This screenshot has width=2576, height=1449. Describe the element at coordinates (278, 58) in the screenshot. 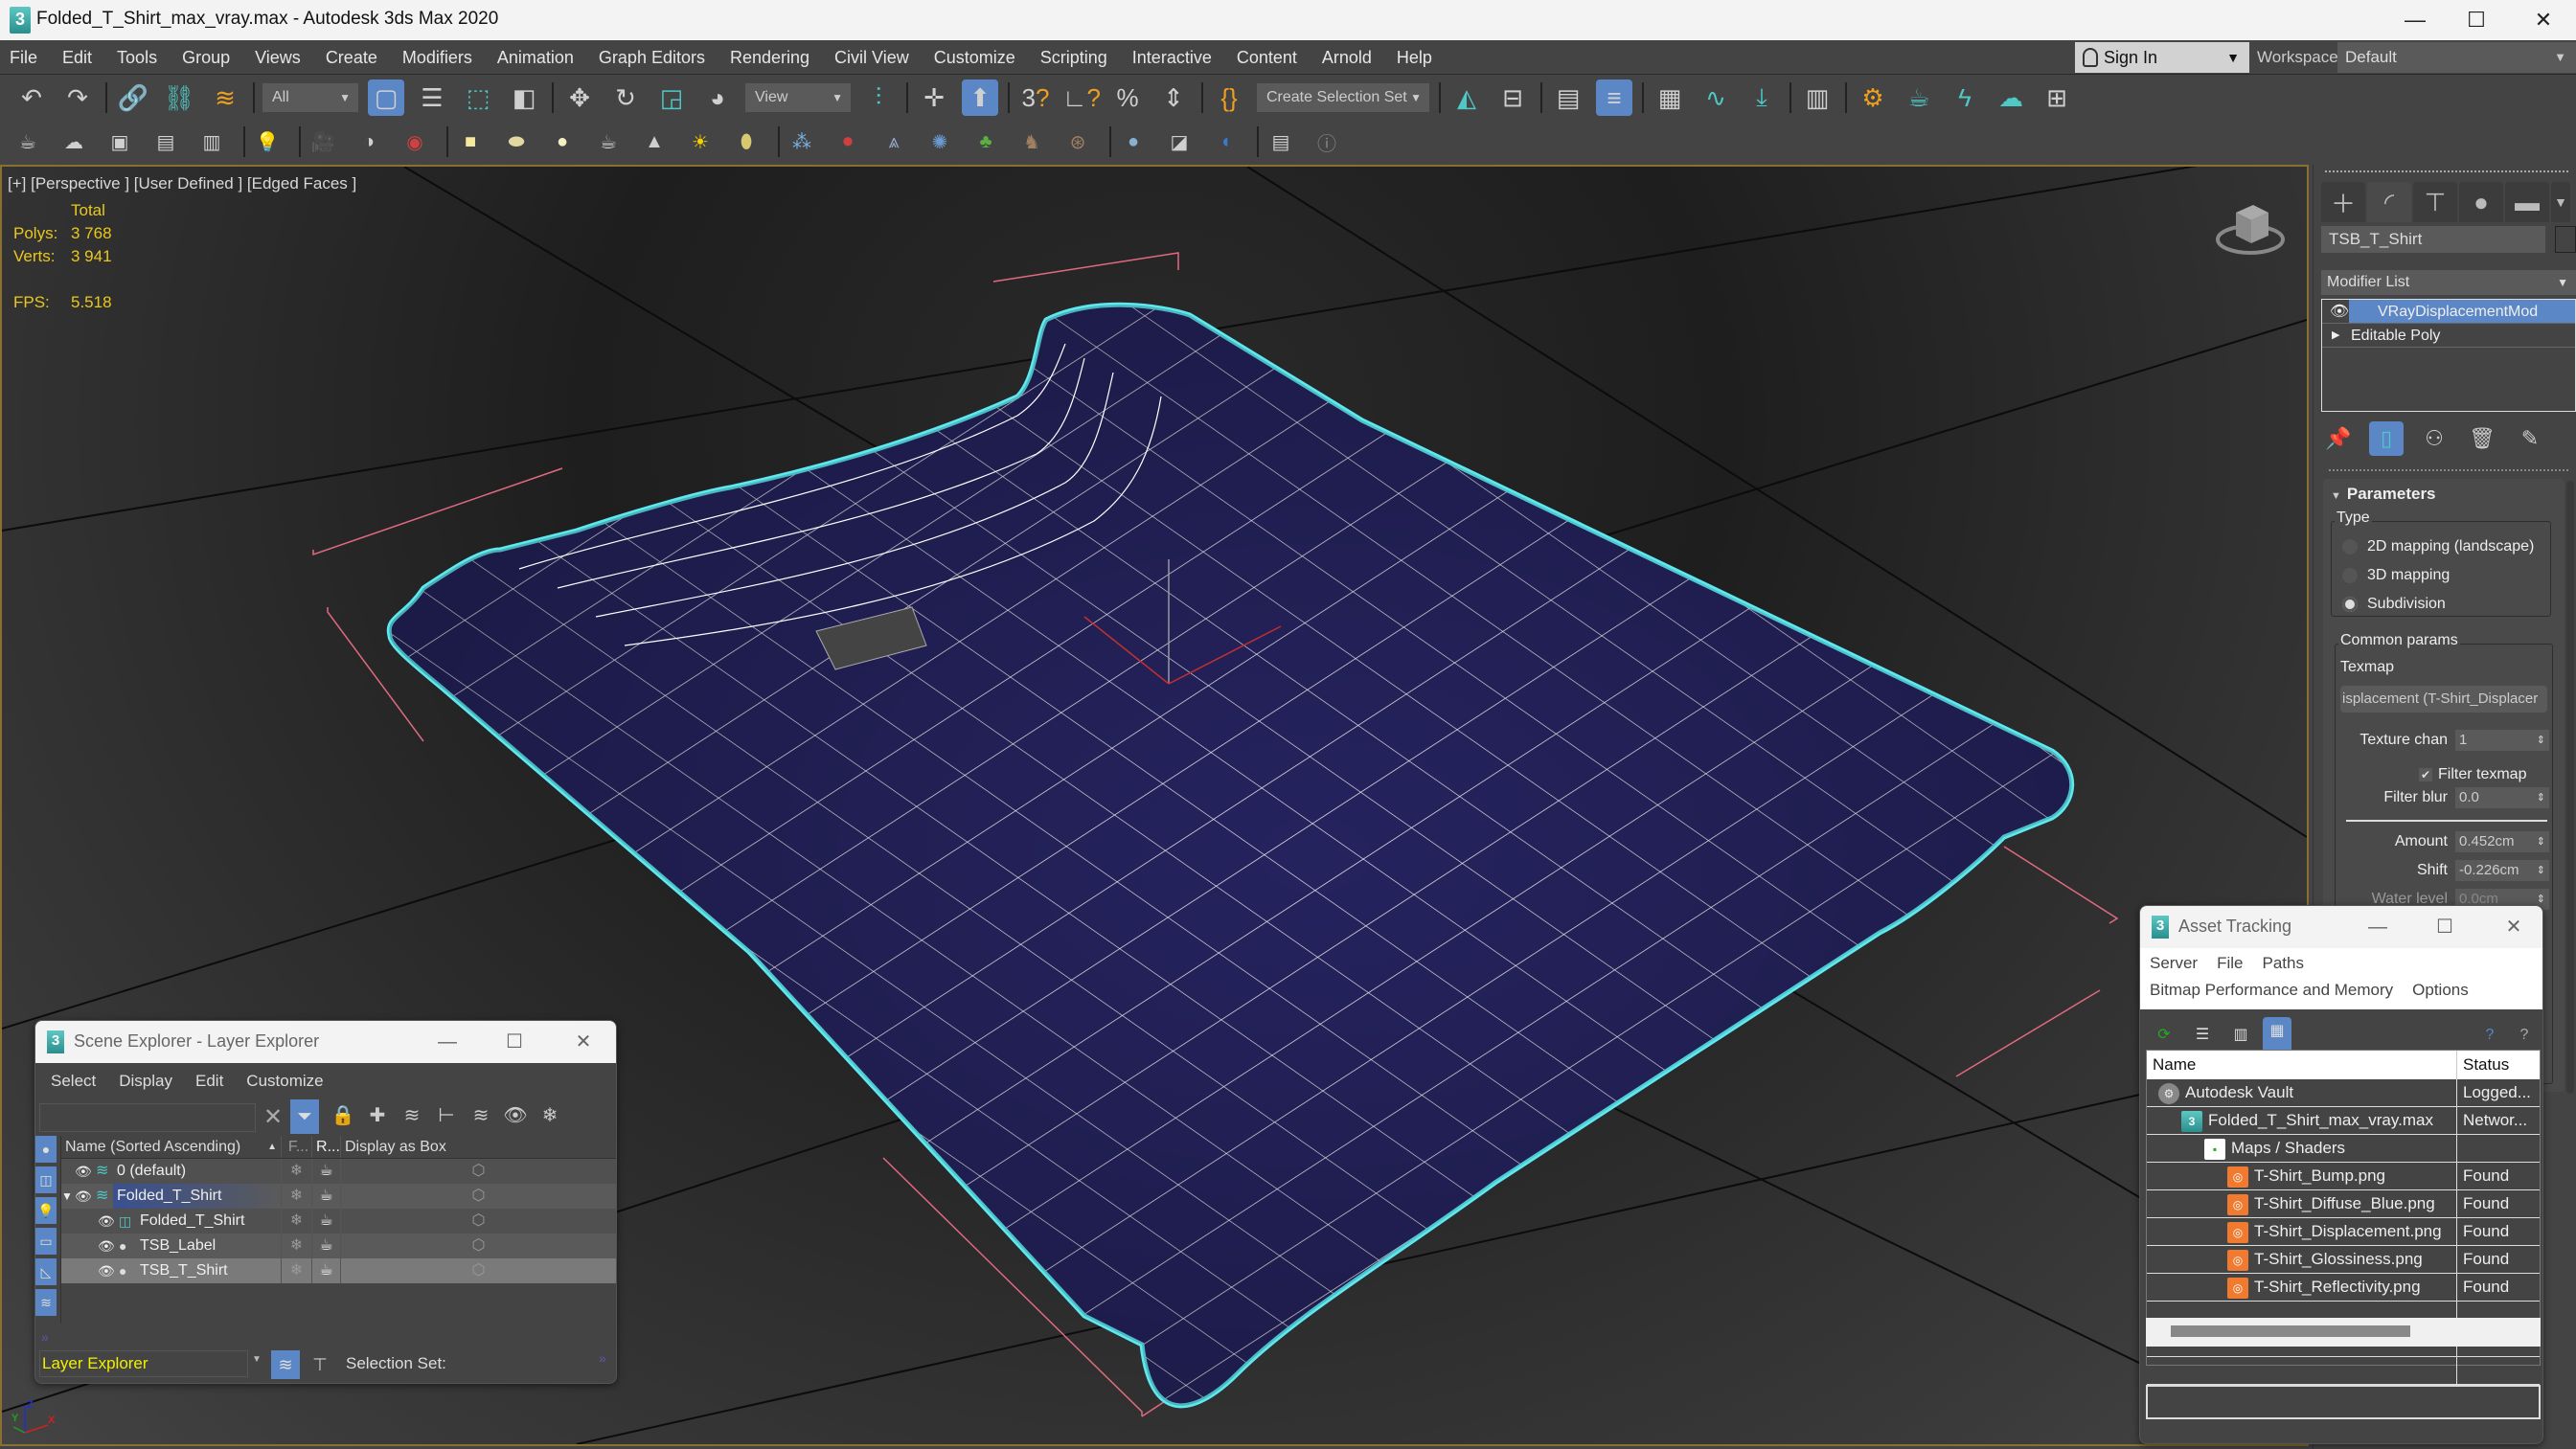

I see `menu-views: Views` at that location.